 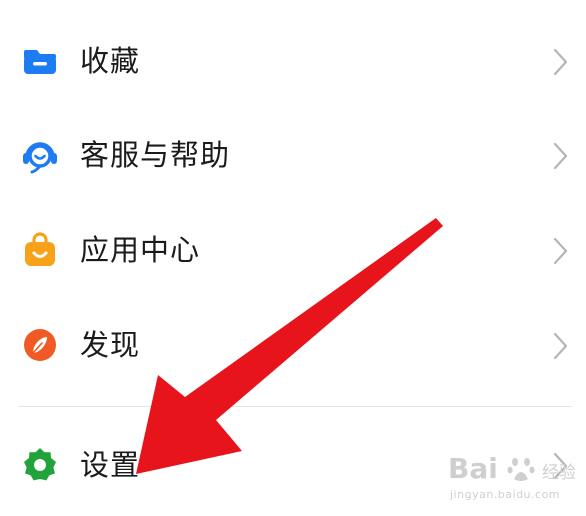 What do you see at coordinates (521, 469) in the screenshot?
I see `paw-icon` at bounding box center [521, 469].